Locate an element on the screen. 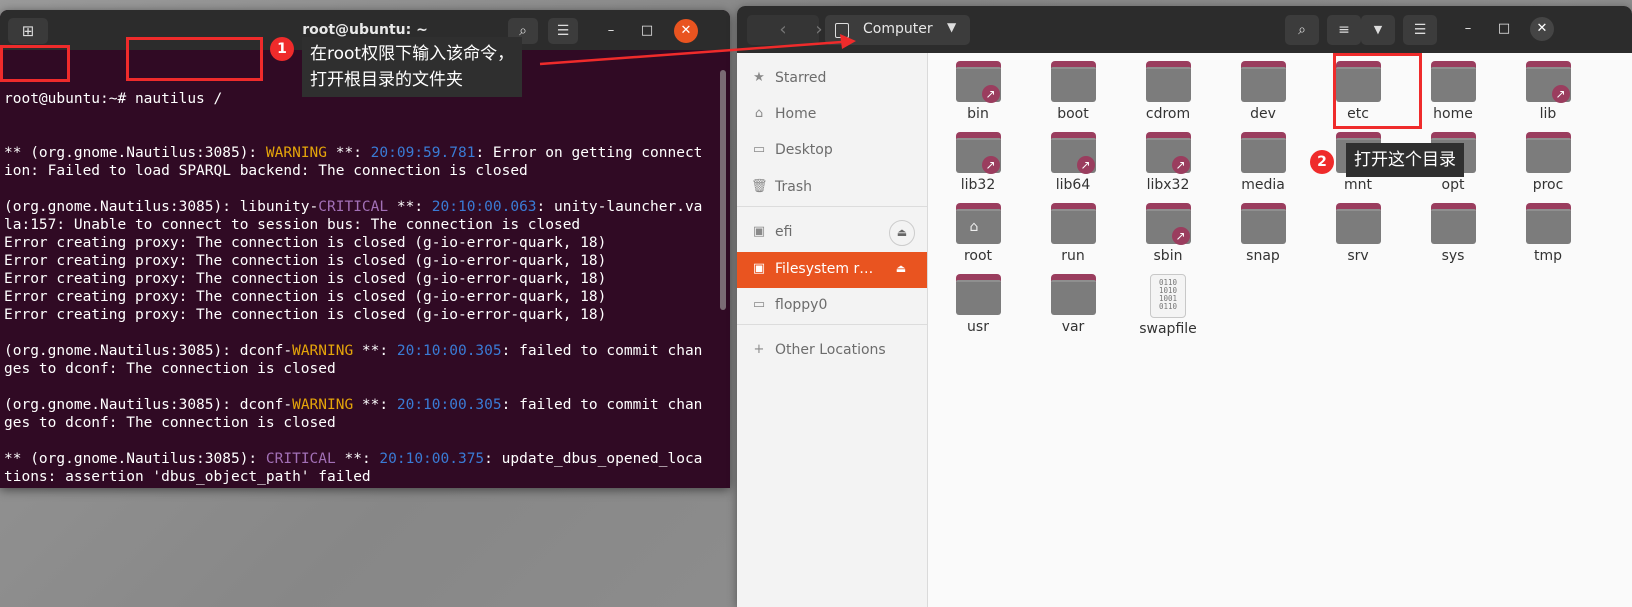 This screenshot has width=1632, height=607. callout-step-2: 打开这个目录 is located at coordinates (1405, 160).